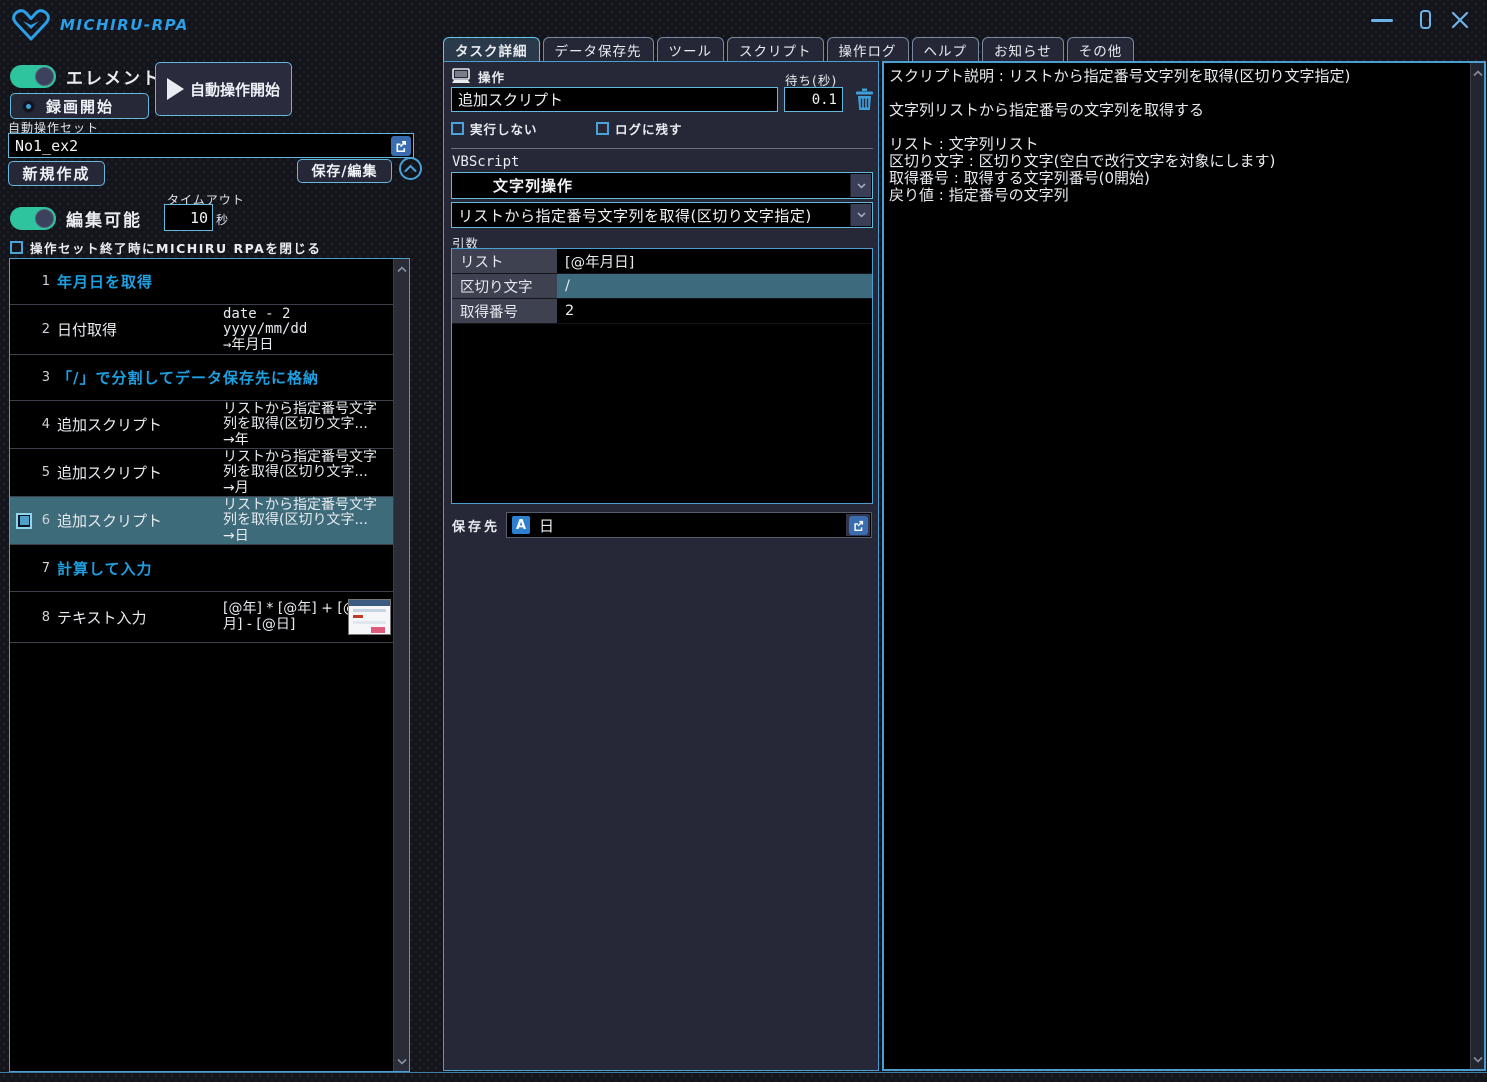  I want to click on step-row-3: 3 「/」で分割してデータ保存先に格納, so click(201, 378).